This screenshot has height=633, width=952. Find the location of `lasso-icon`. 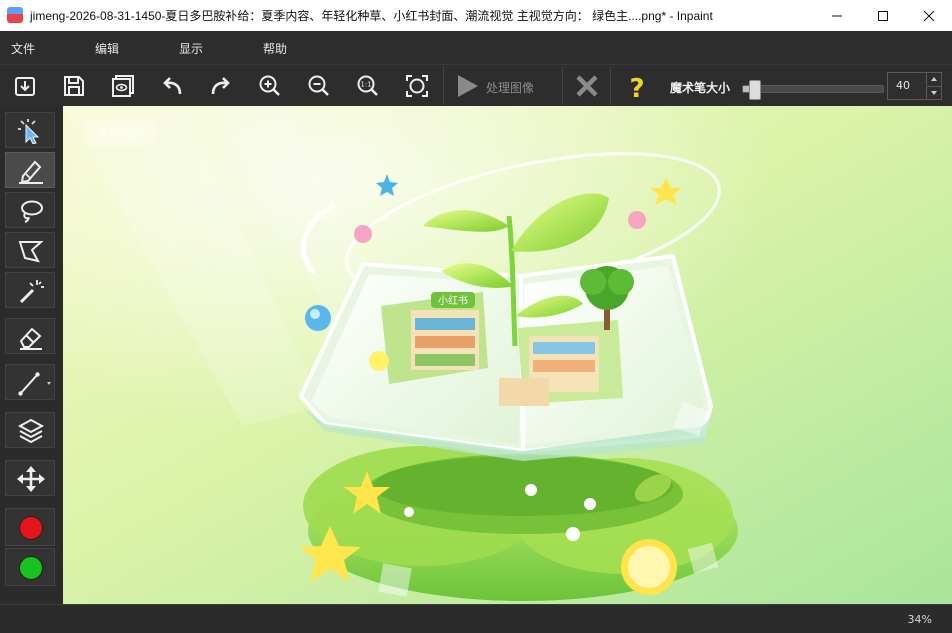

lasso-icon is located at coordinates (32, 211).